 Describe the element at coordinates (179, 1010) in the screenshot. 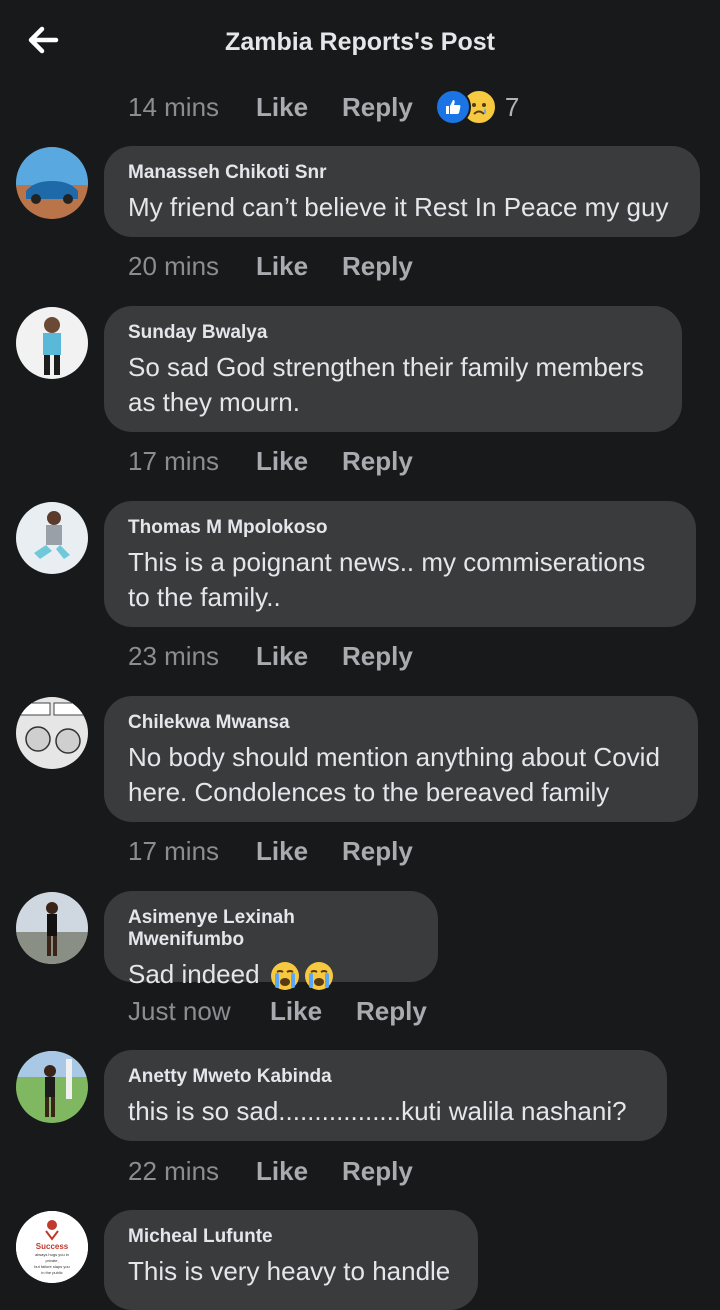

I see `comment-time: Just now` at that location.